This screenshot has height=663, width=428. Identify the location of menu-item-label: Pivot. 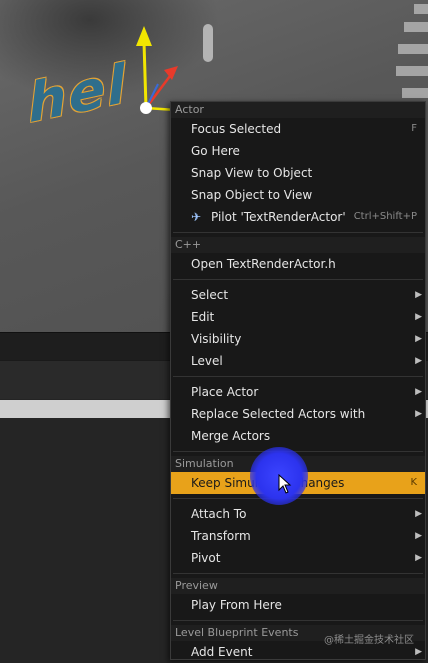
(206, 558).